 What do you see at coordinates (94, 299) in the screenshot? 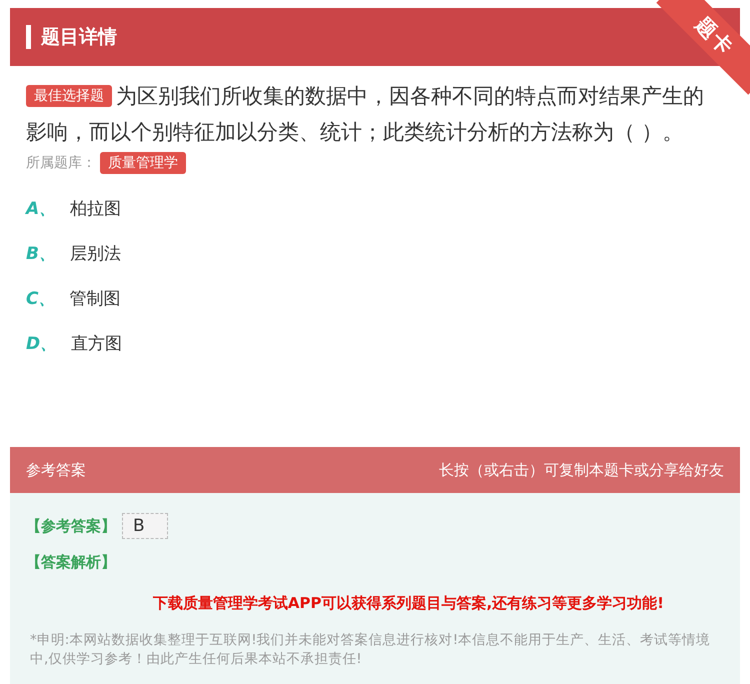
I see `option-text: 管制图` at bounding box center [94, 299].